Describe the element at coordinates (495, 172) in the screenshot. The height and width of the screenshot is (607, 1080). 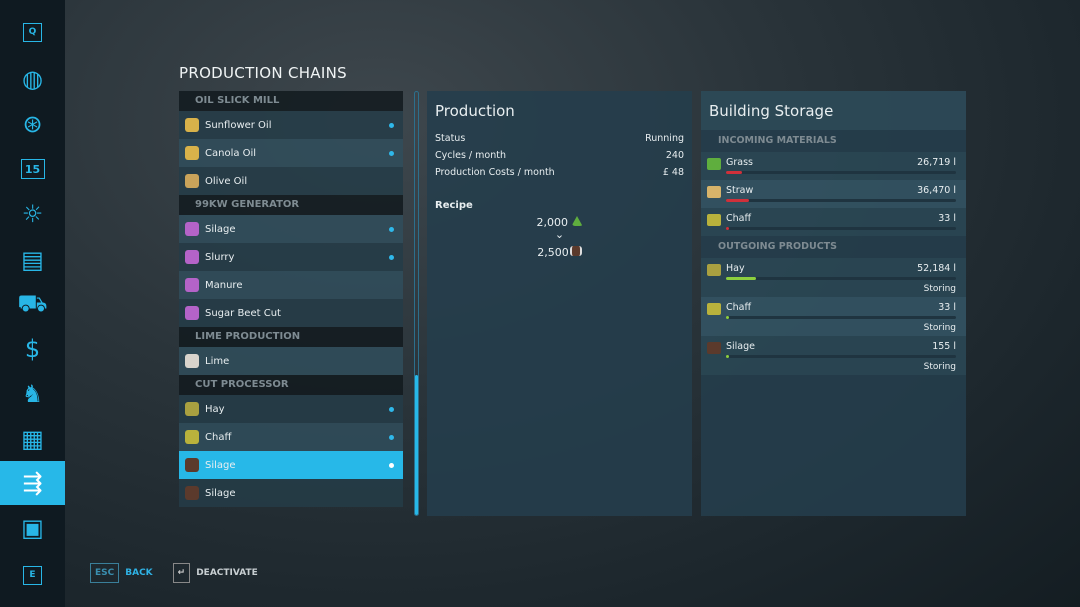
I see `stat-label: Production Costs / month` at that location.